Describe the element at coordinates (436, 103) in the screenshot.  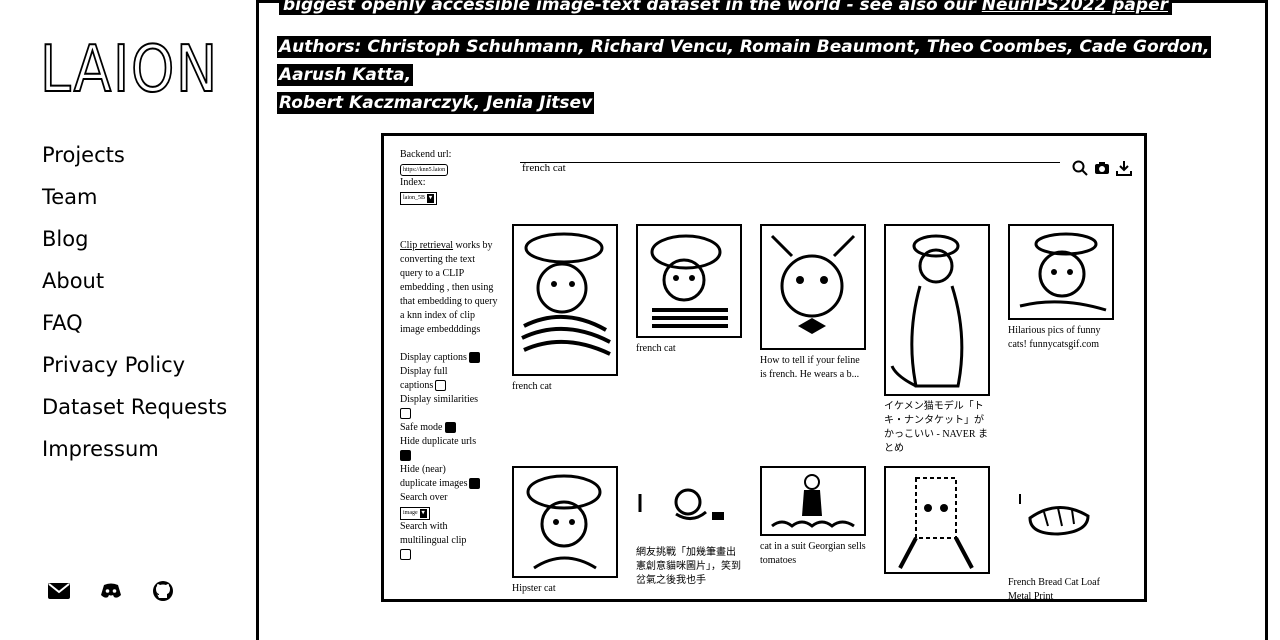
I see `authors-text-2: Robert Kaczmarczyk, Jenia Jitsev` at that location.